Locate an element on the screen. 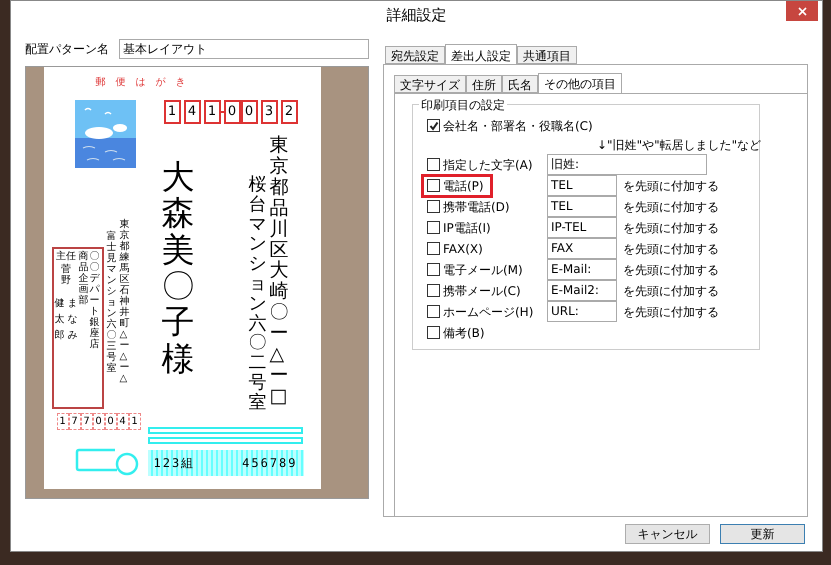  tab: 差出人設定 is located at coordinates (481, 55).